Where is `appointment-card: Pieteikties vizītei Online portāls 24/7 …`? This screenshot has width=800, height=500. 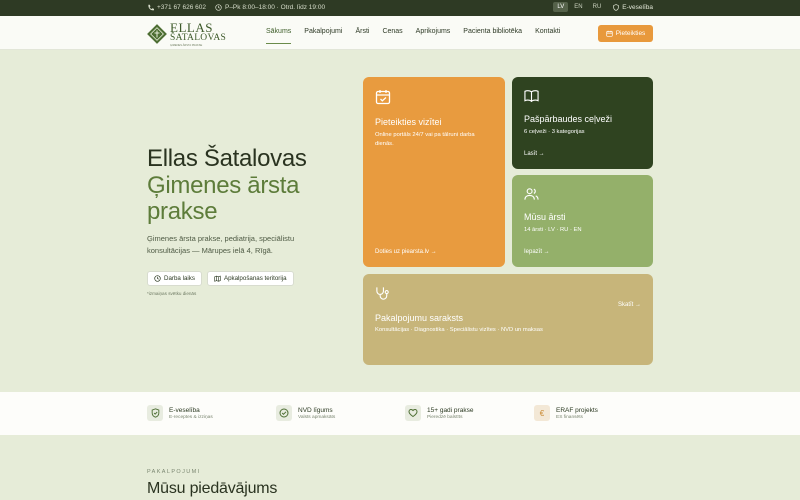 appointment-card: Pieteikties vizītei Online portāls 24/7 … is located at coordinates (434, 172).